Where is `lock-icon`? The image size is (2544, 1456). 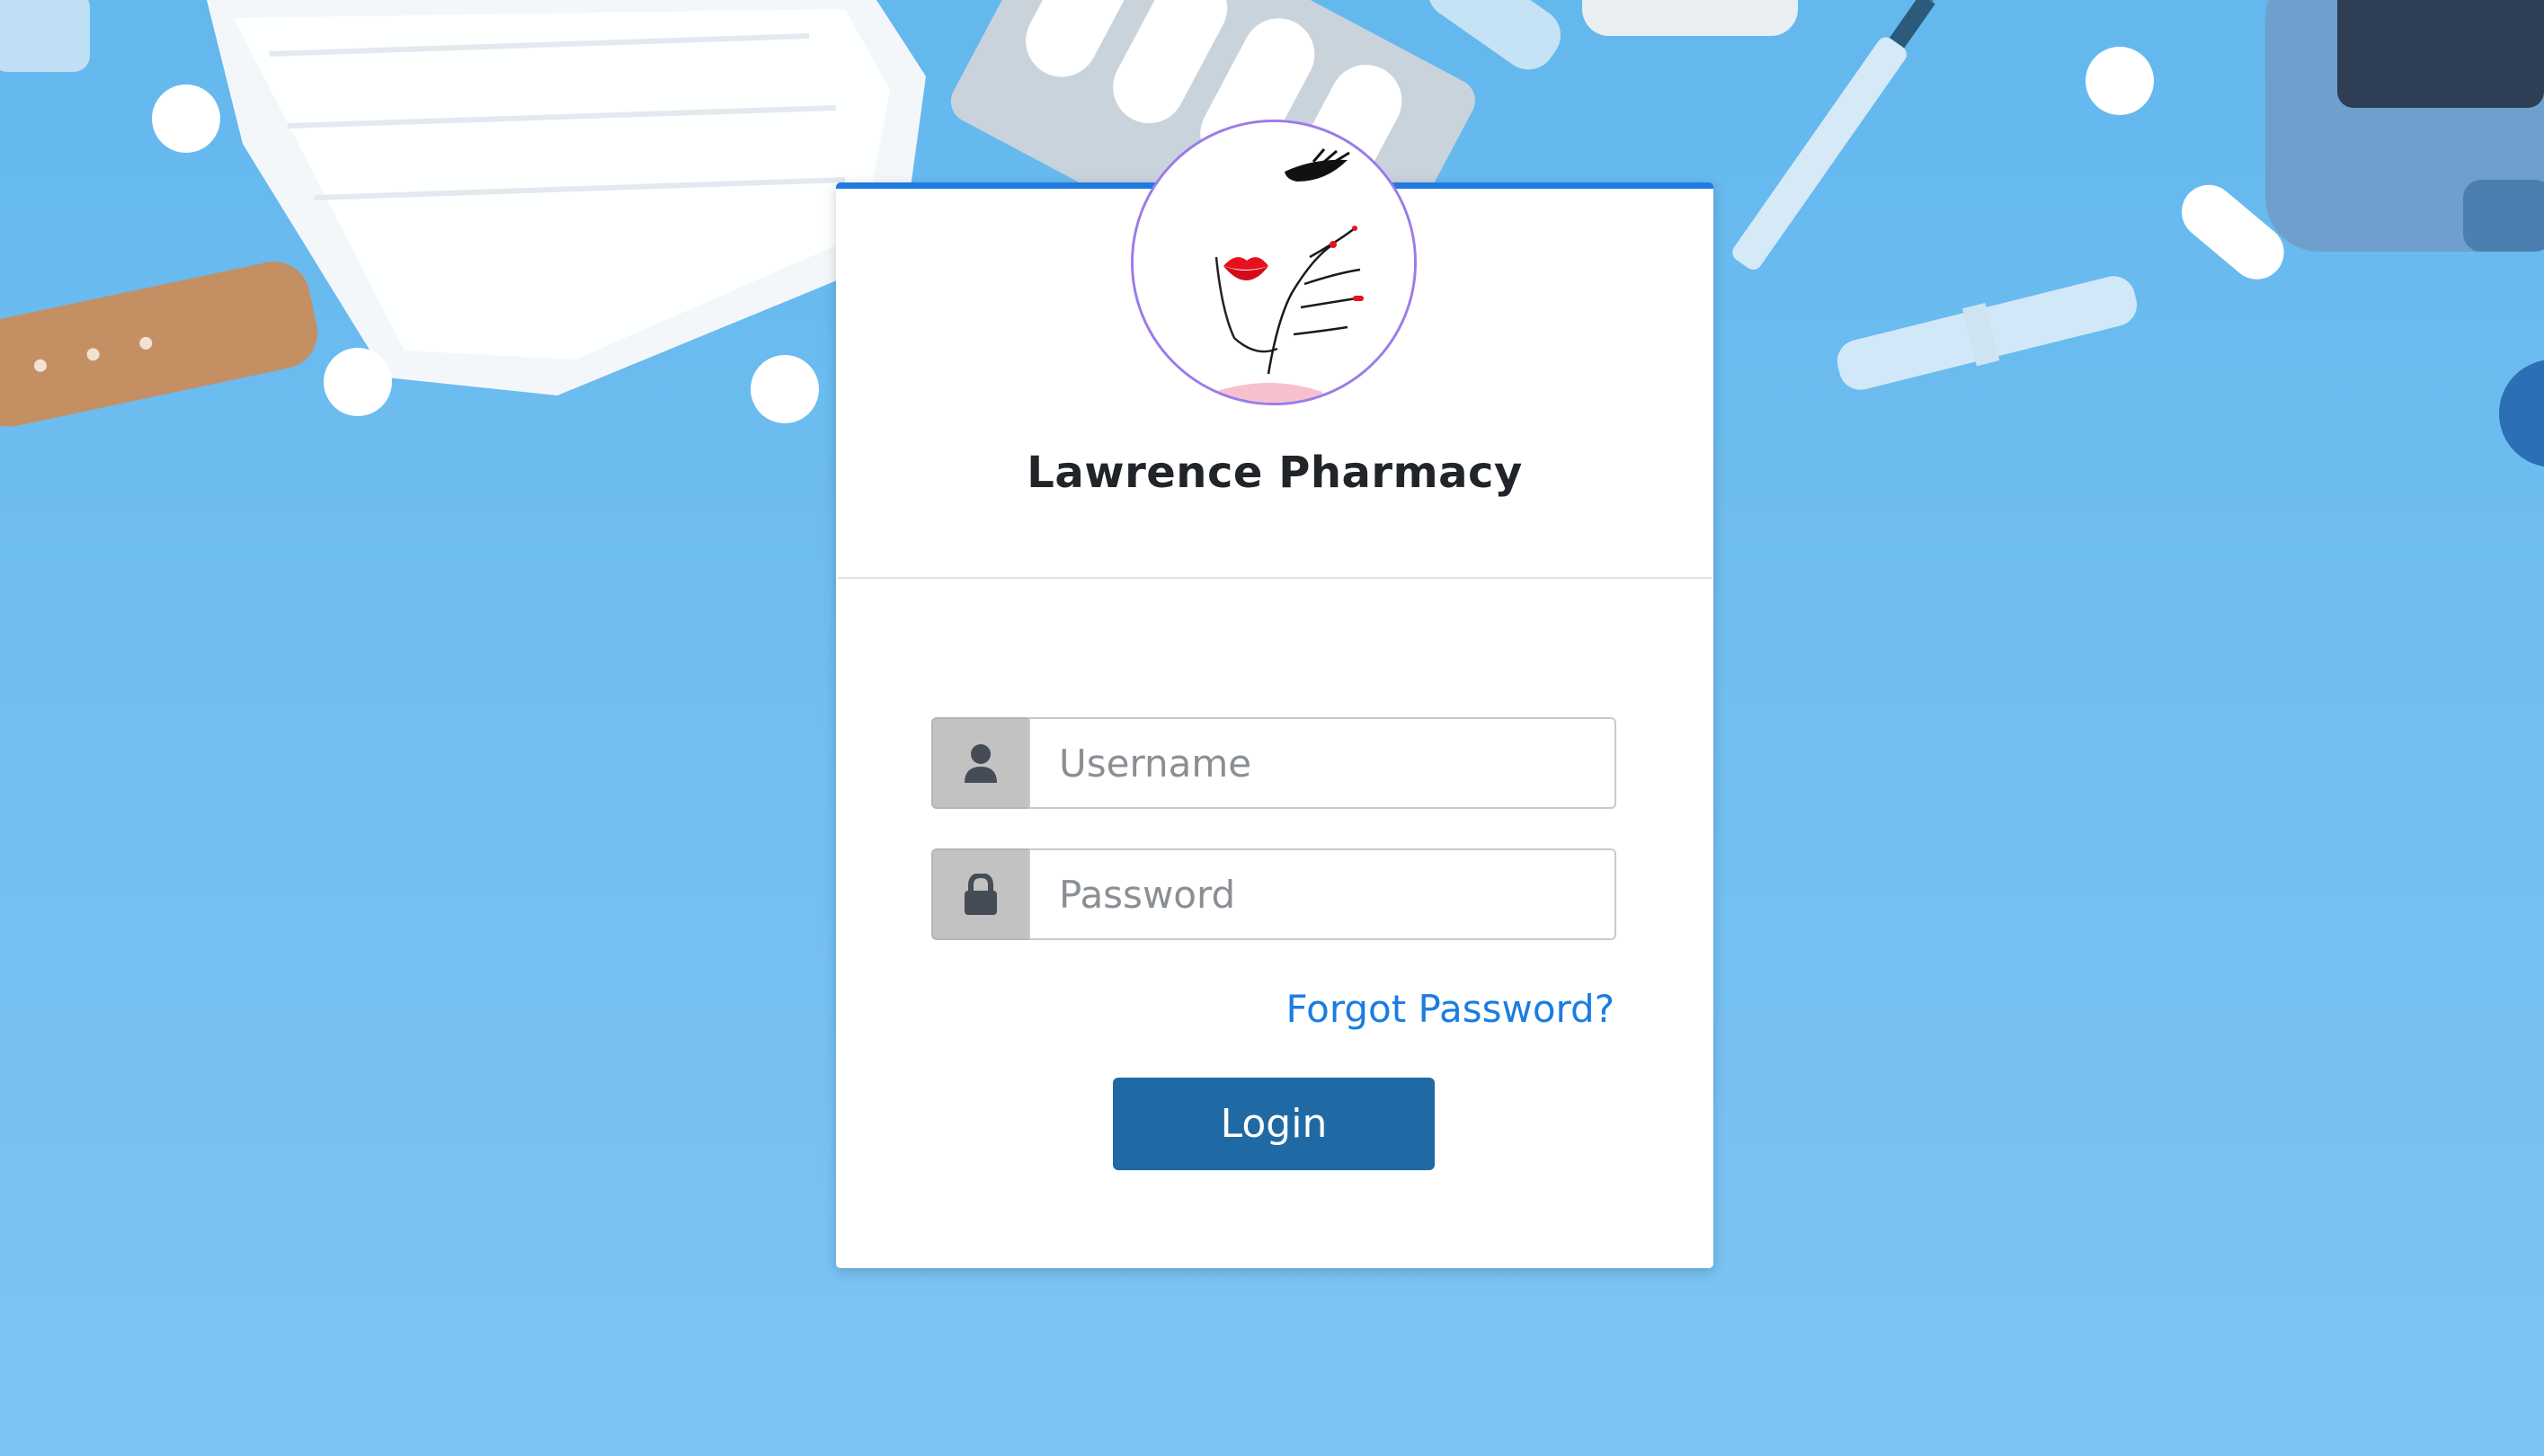
lock-icon is located at coordinates (979, 894).